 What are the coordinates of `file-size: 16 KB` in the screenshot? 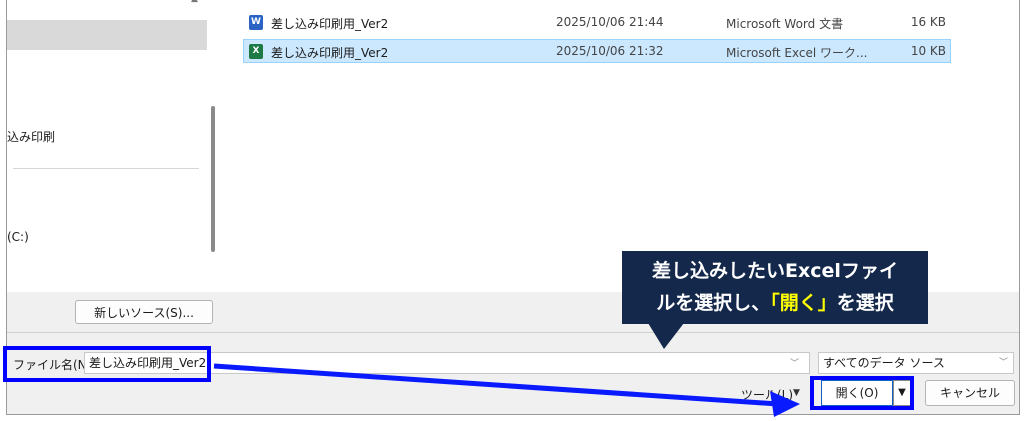 It's located at (928, 22).